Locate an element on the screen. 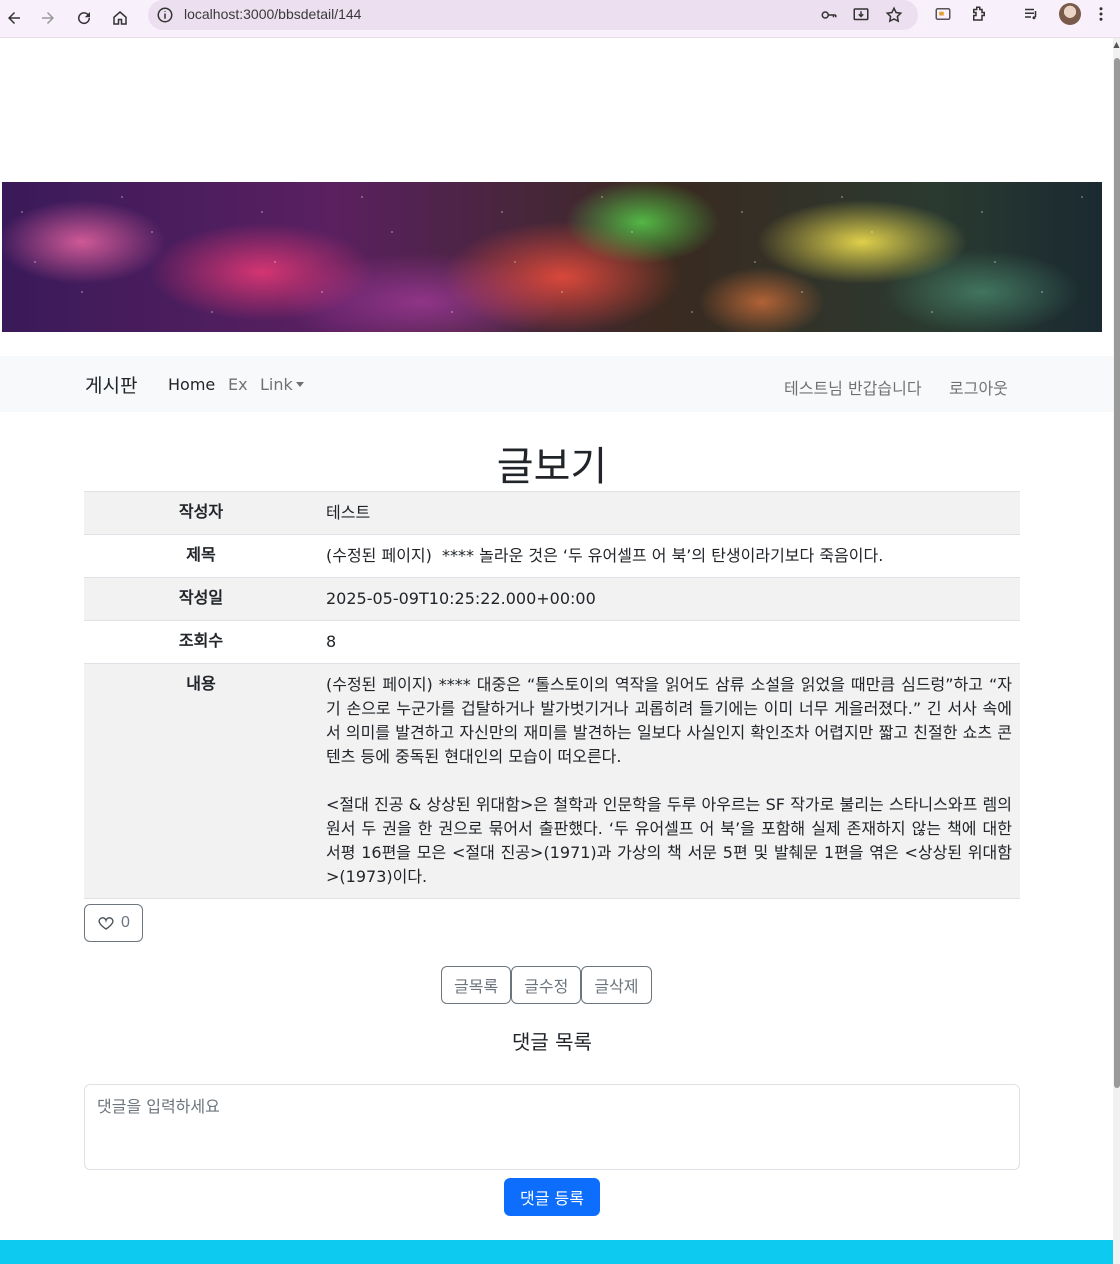 This screenshot has height=1264, width=1120. heart-icon is located at coordinates (106, 923).